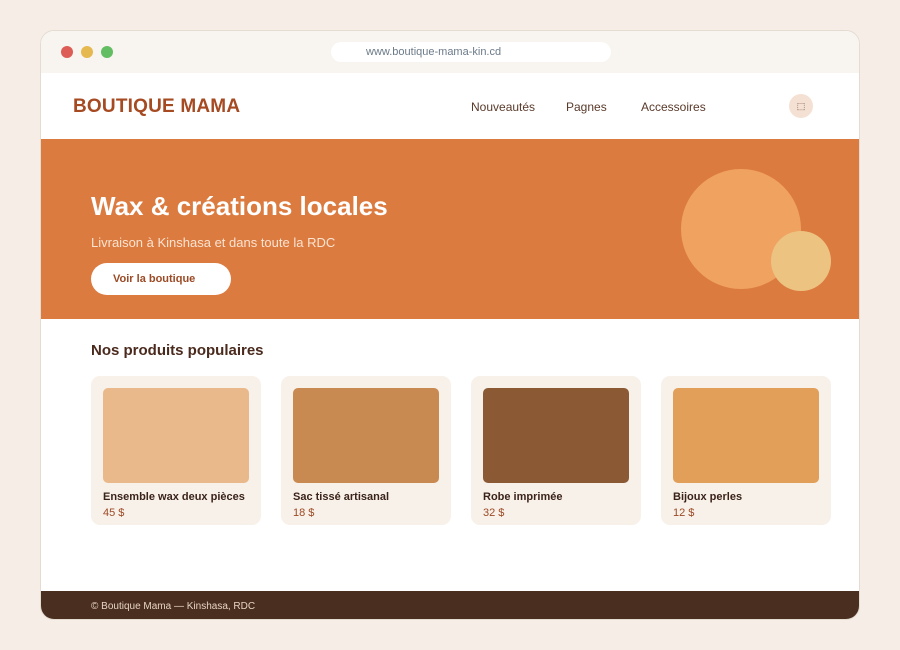 The width and height of the screenshot is (900, 650). Describe the element at coordinates (450, 605) in the screenshot. I see `site-footer: © Boutique Mama — Kinshasa, RDC` at that location.